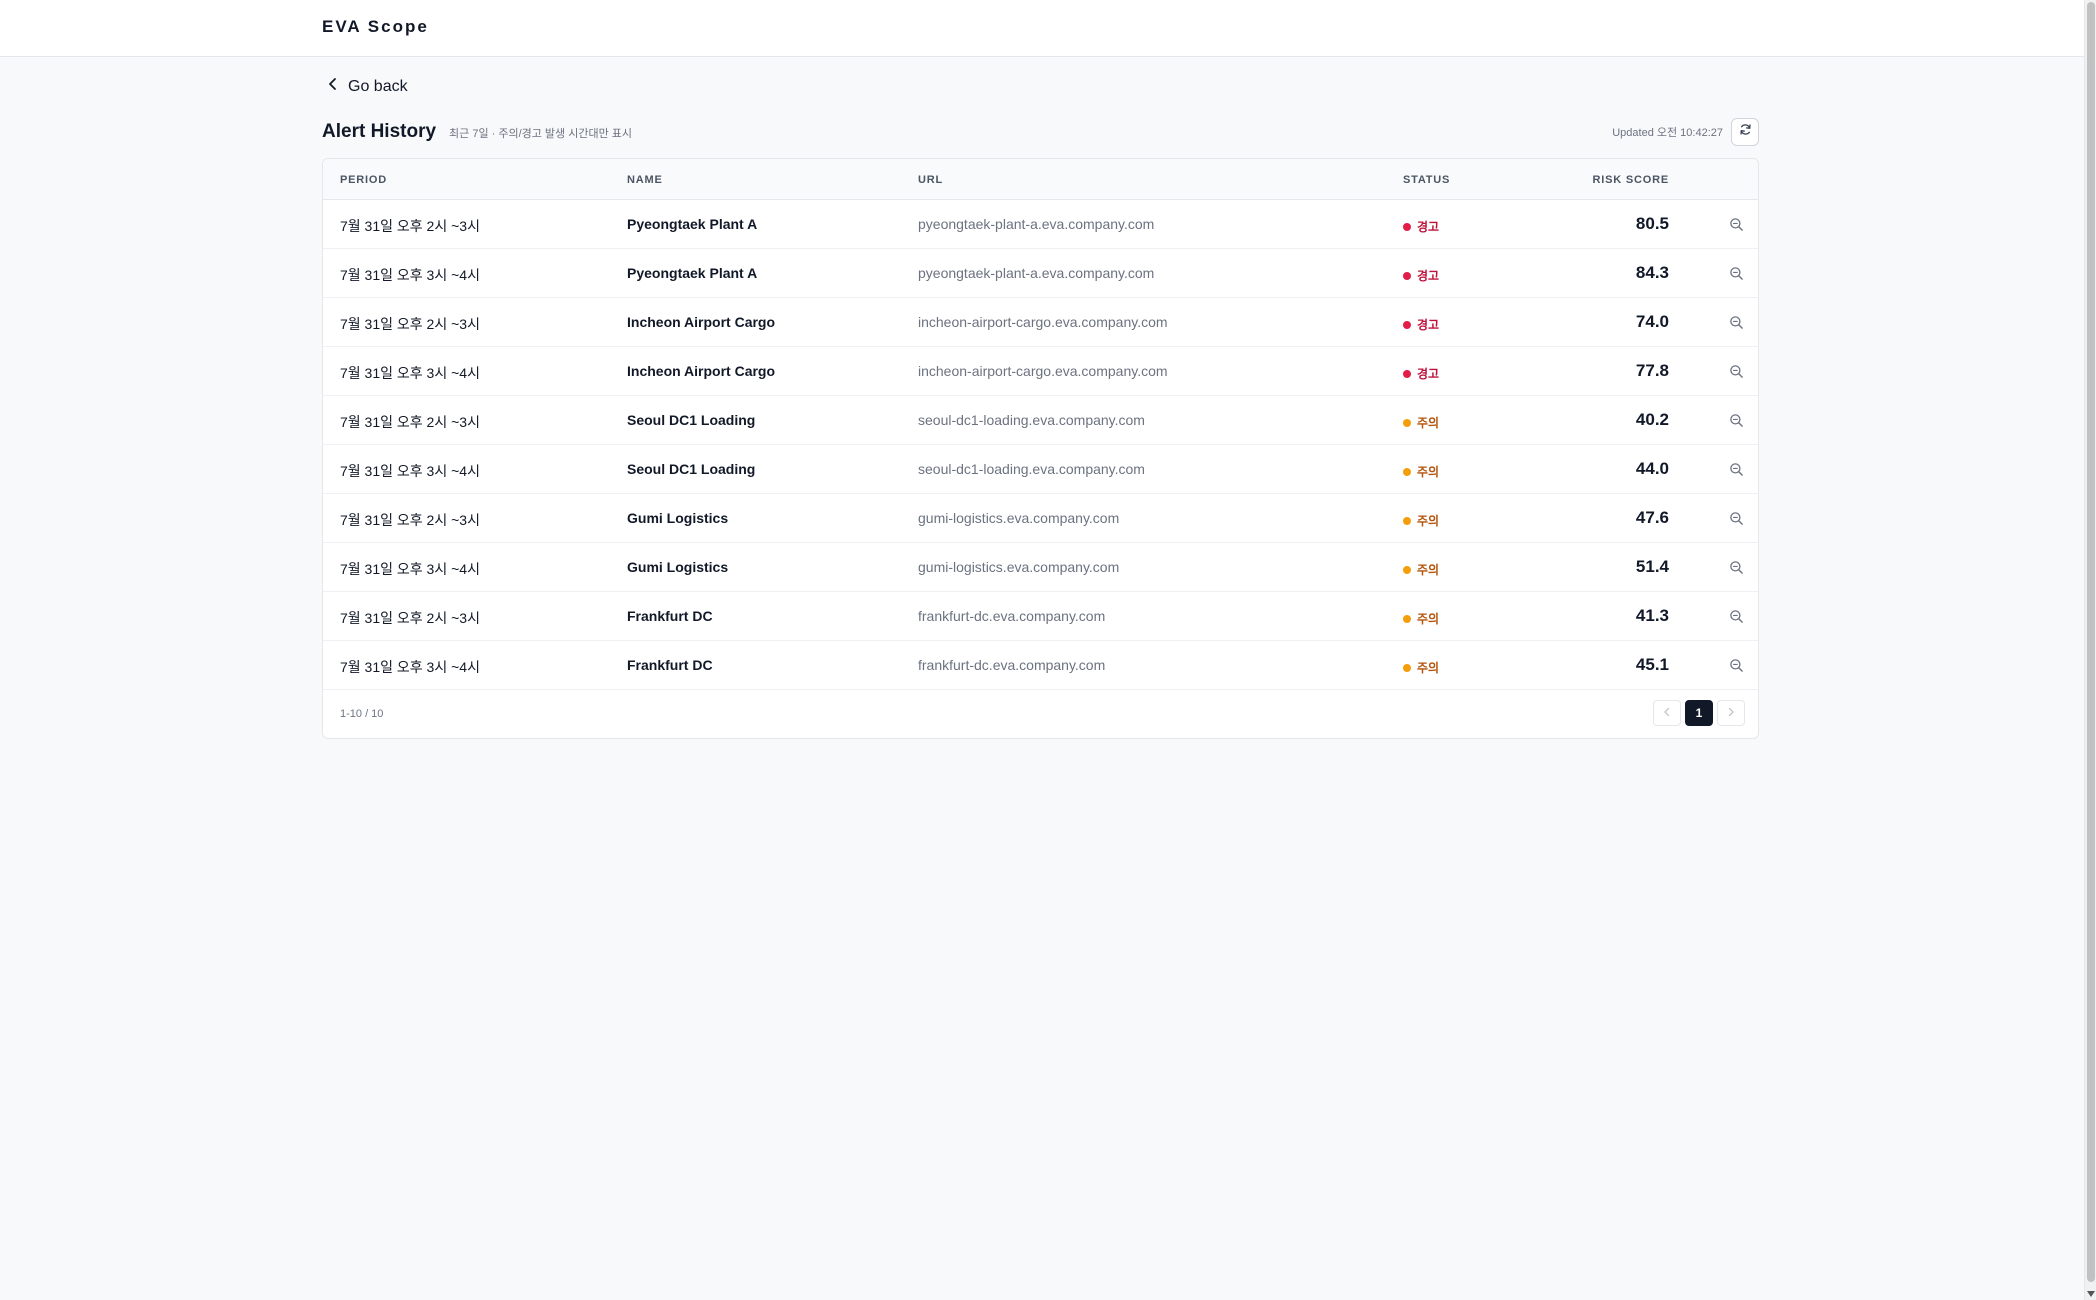 This screenshot has width=2096, height=1300. What do you see at coordinates (1667, 133) in the screenshot?
I see `updated-timestamp: Updated 오전 10:42:27` at bounding box center [1667, 133].